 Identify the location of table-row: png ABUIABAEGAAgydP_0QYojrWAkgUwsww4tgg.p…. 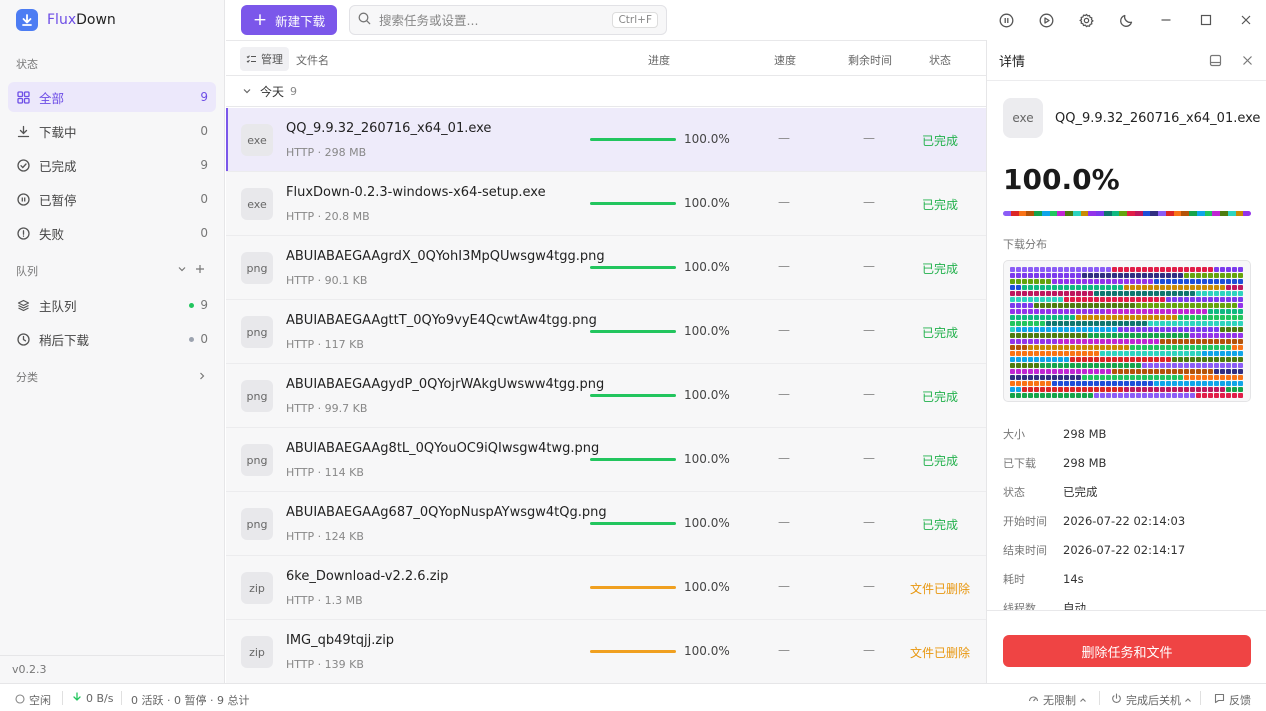
(606, 396).